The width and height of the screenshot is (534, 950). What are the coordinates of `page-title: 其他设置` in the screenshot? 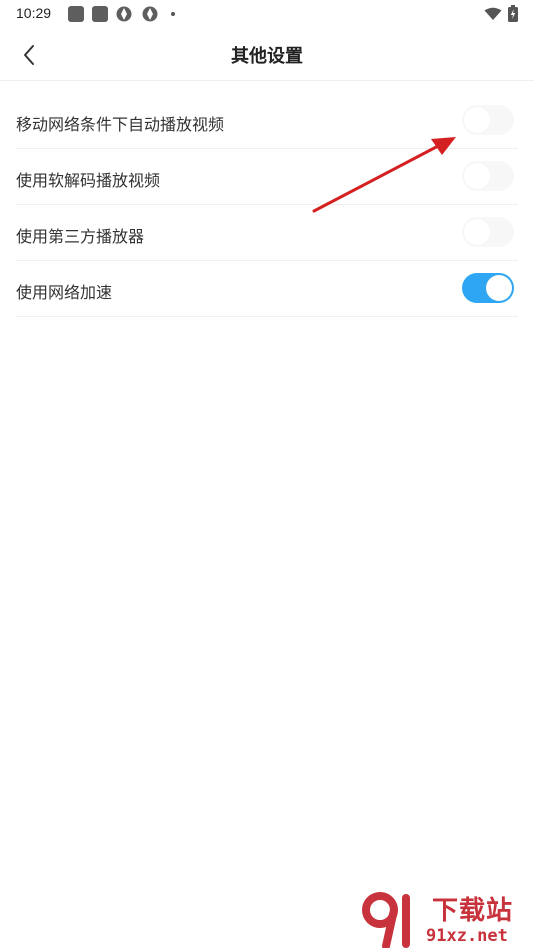 It's located at (267, 56).